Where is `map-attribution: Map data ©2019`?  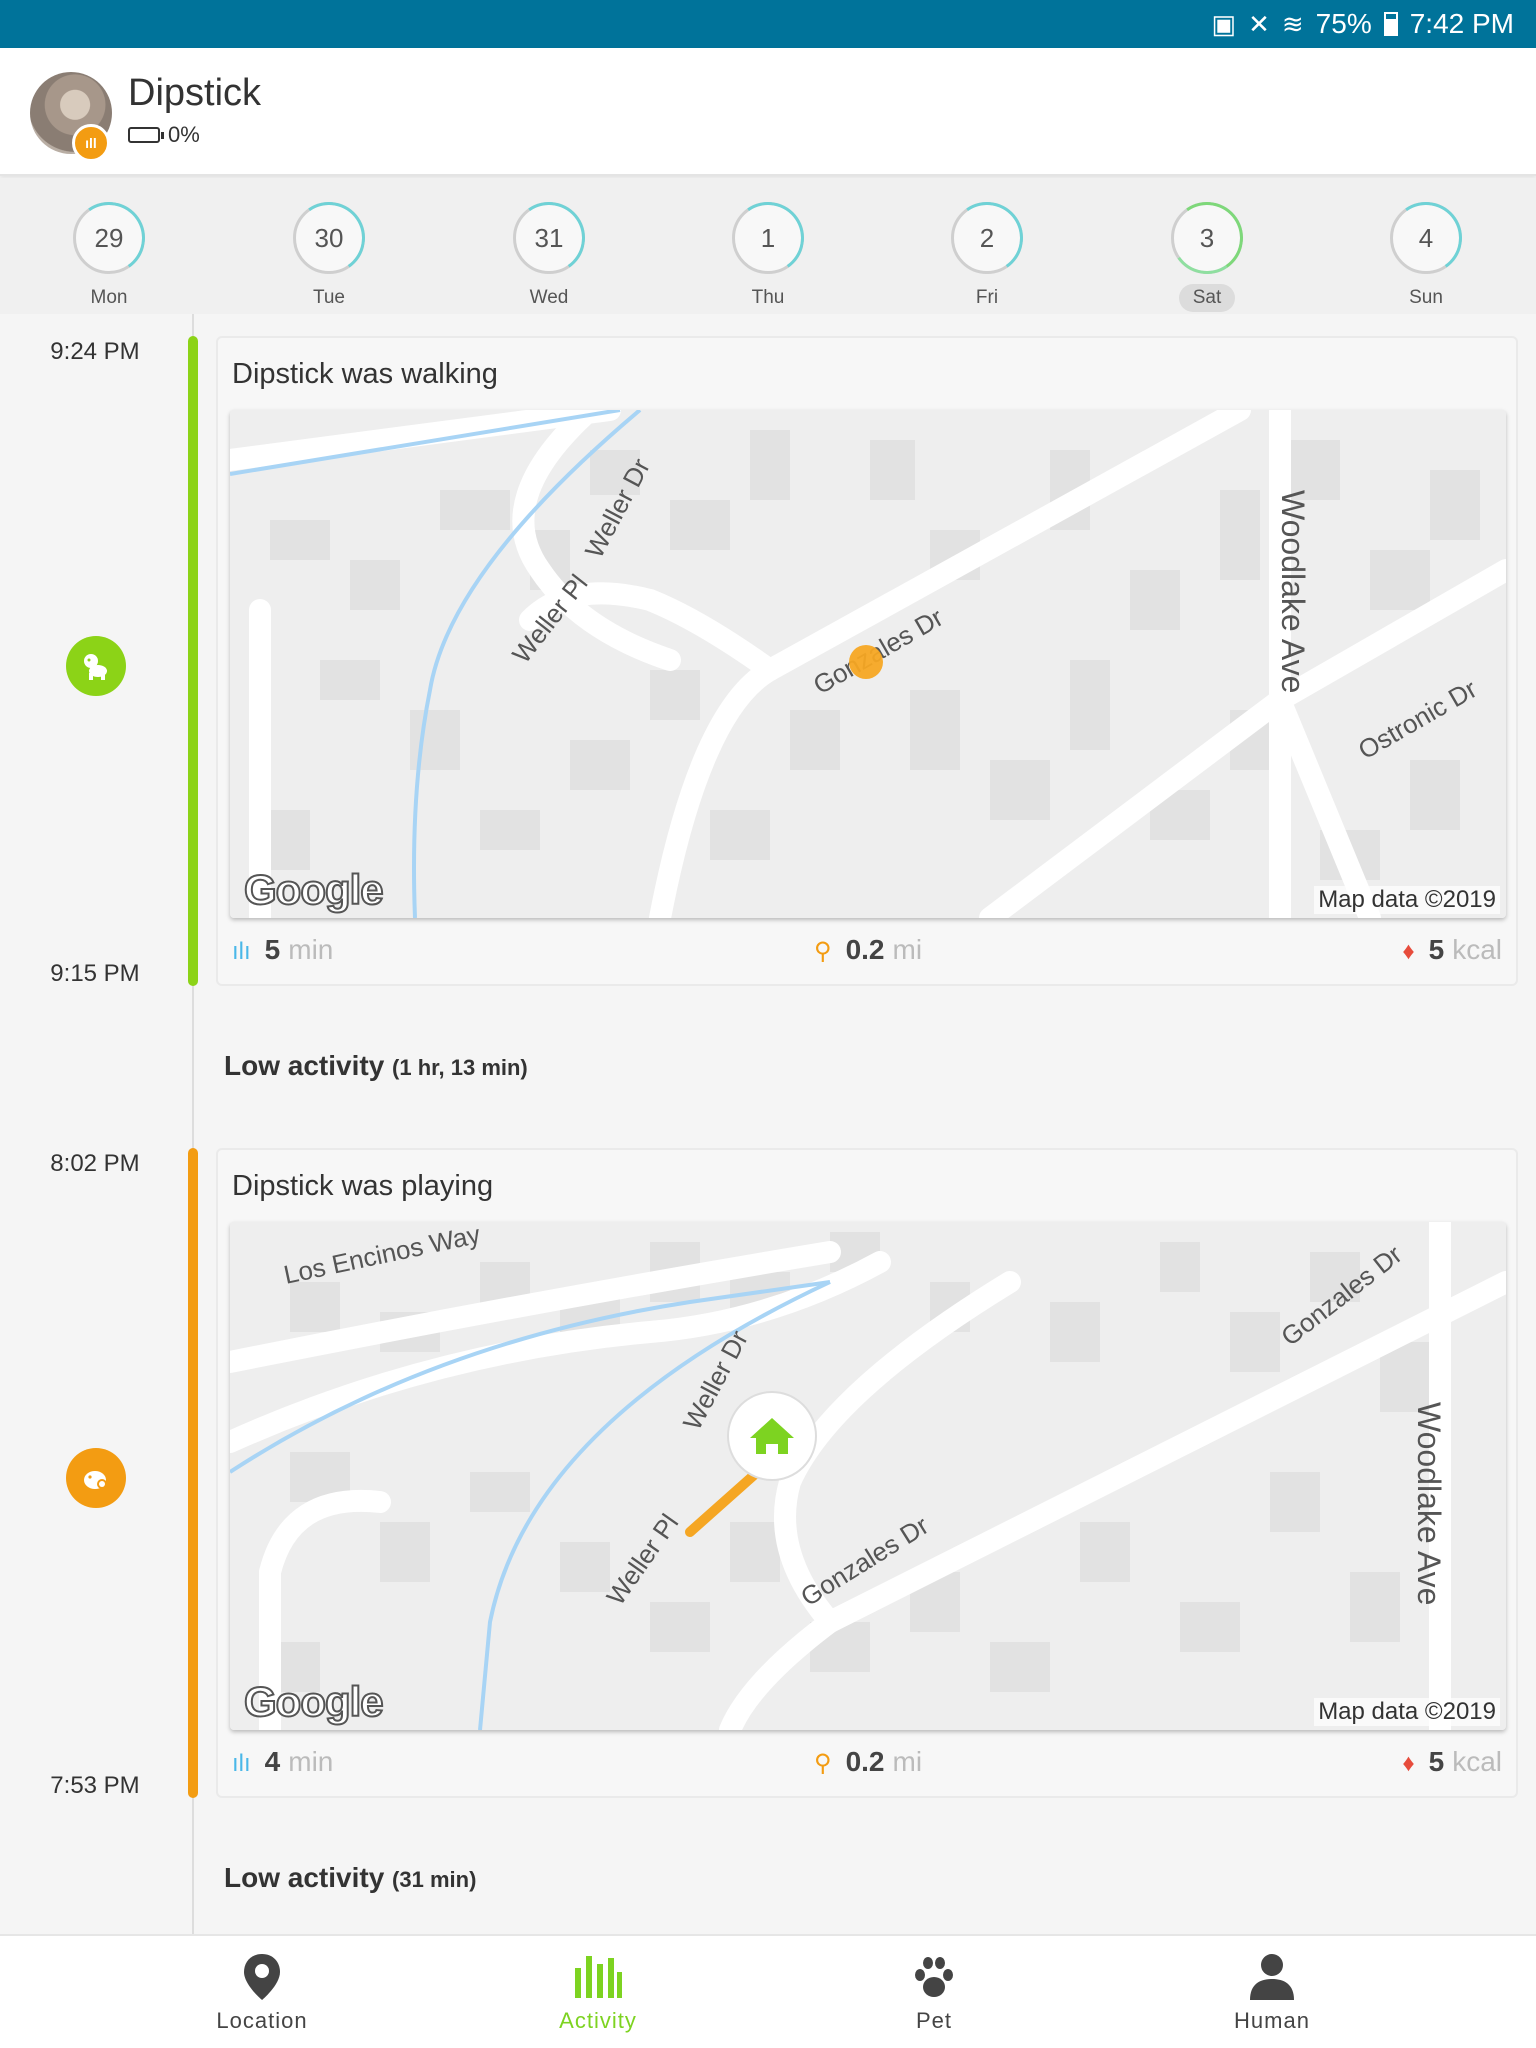
map-attribution: Map data ©2019 is located at coordinates (1407, 900).